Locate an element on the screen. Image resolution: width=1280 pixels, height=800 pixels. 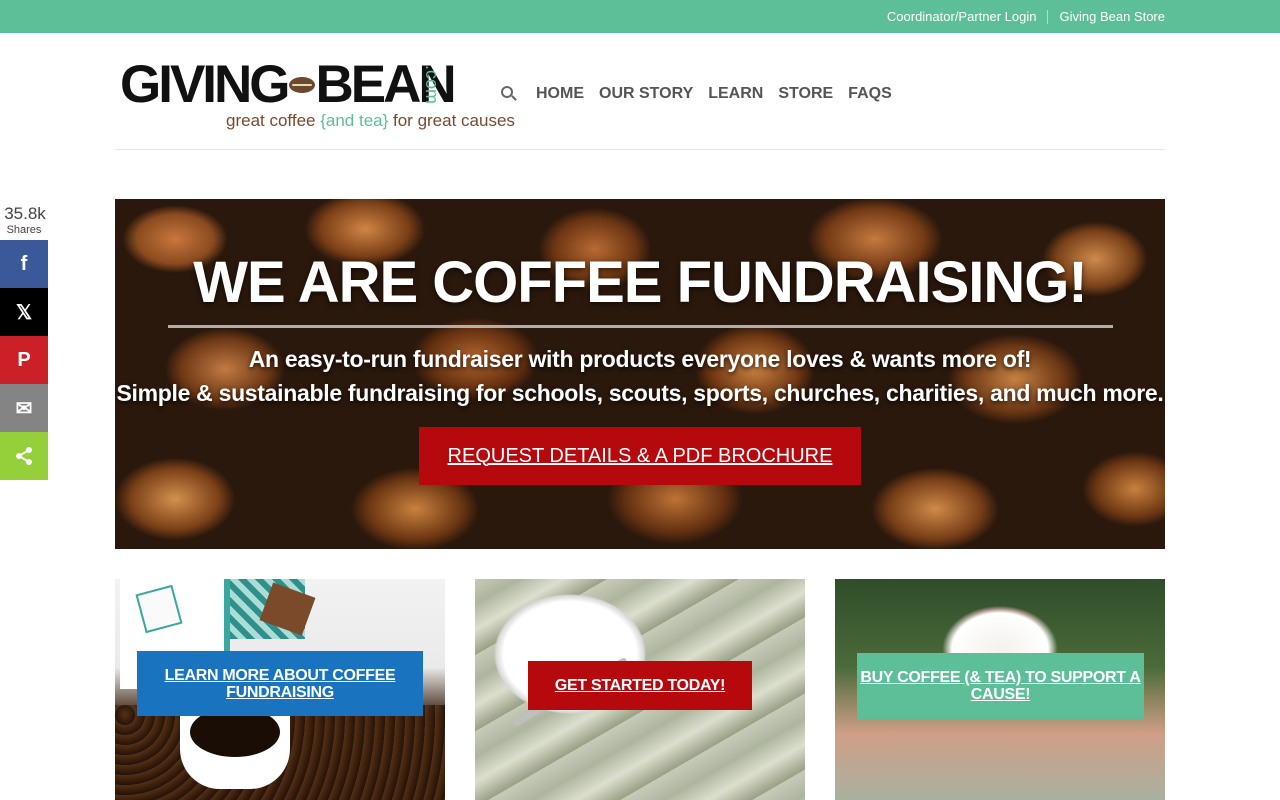
search-icon-handle is located at coordinates (514, 98).